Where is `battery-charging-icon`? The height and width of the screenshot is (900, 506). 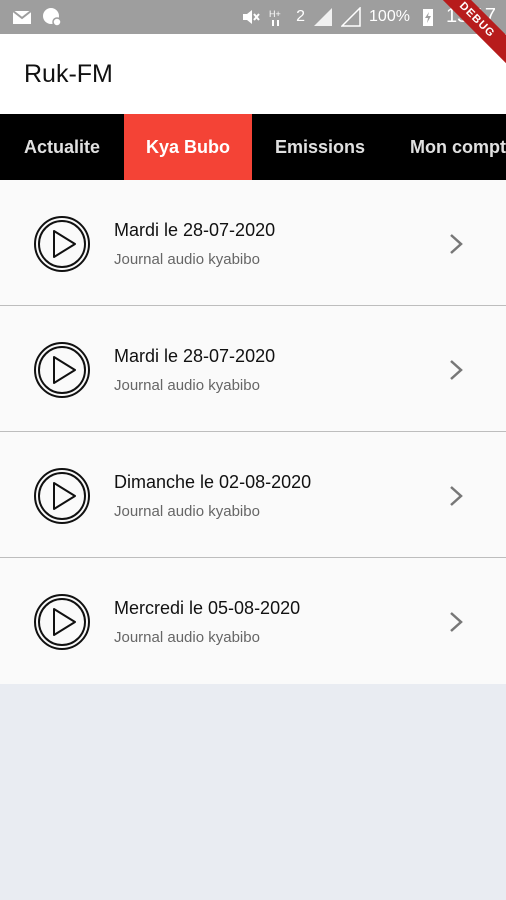 battery-charging-icon is located at coordinates (427, 17).